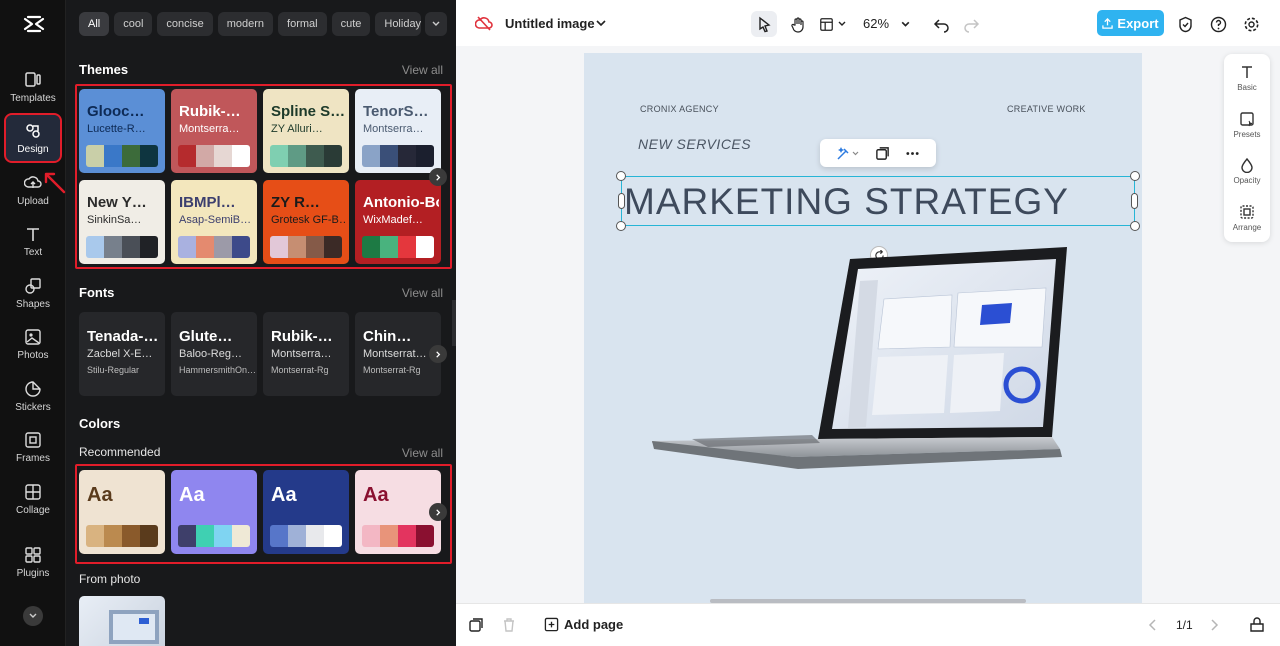 Image resolution: width=1280 pixels, height=646 pixels. What do you see at coordinates (551, 624) in the screenshot?
I see `add-page-icon` at bounding box center [551, 624].